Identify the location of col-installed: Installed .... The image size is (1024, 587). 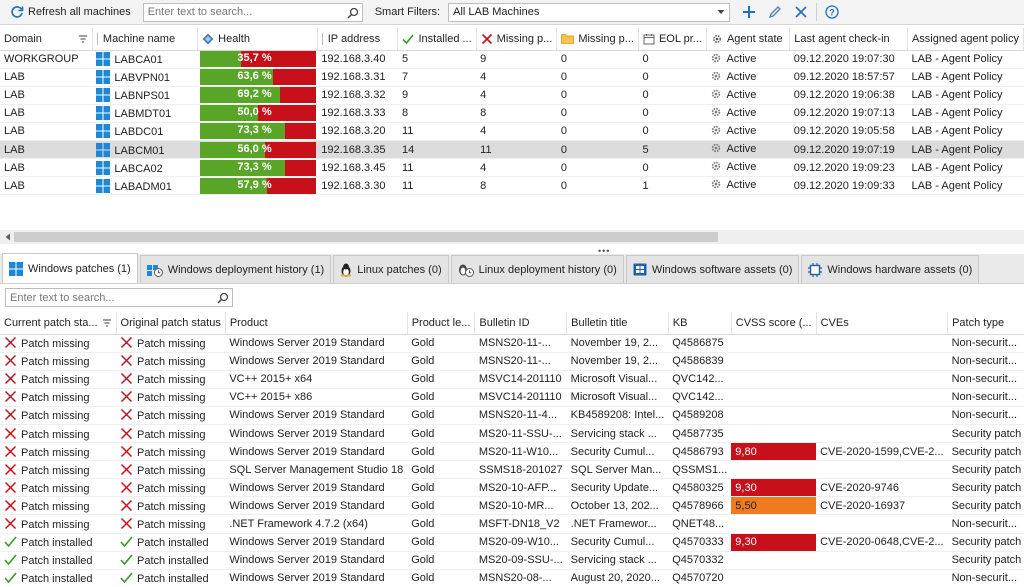
(437, 39).